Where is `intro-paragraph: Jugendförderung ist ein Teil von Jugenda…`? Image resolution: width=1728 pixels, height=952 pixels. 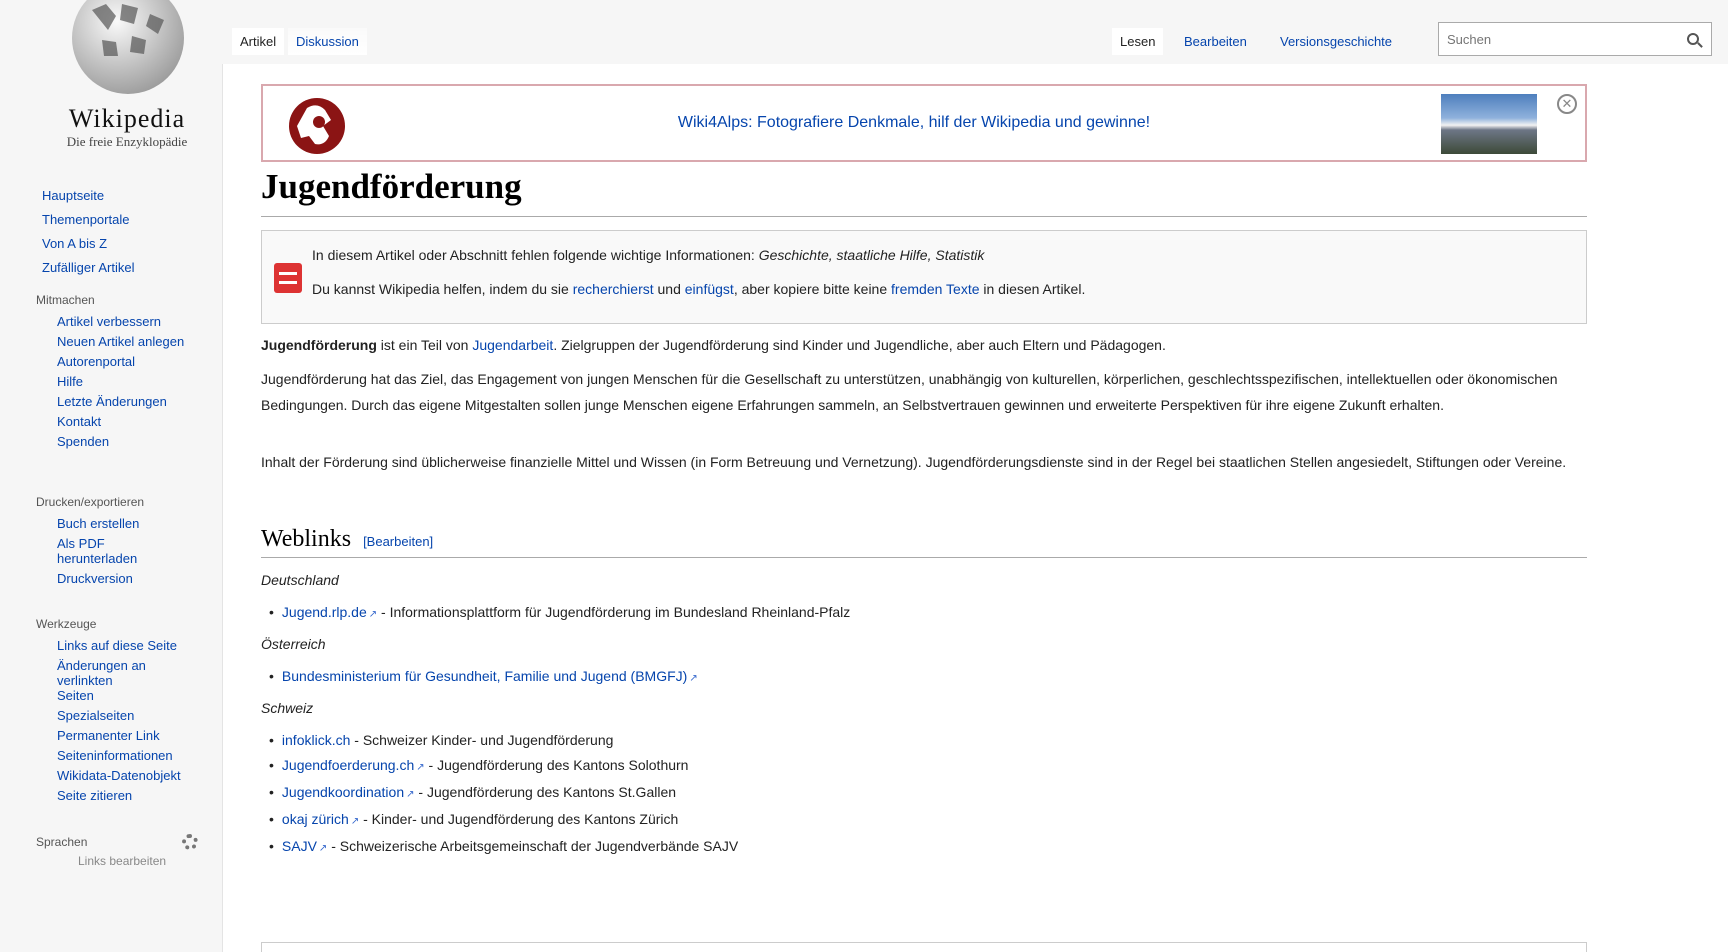 intro-paragraph: Jugendförderung ist ein Teil von Jugenda… is located at coordinates (924, 345).